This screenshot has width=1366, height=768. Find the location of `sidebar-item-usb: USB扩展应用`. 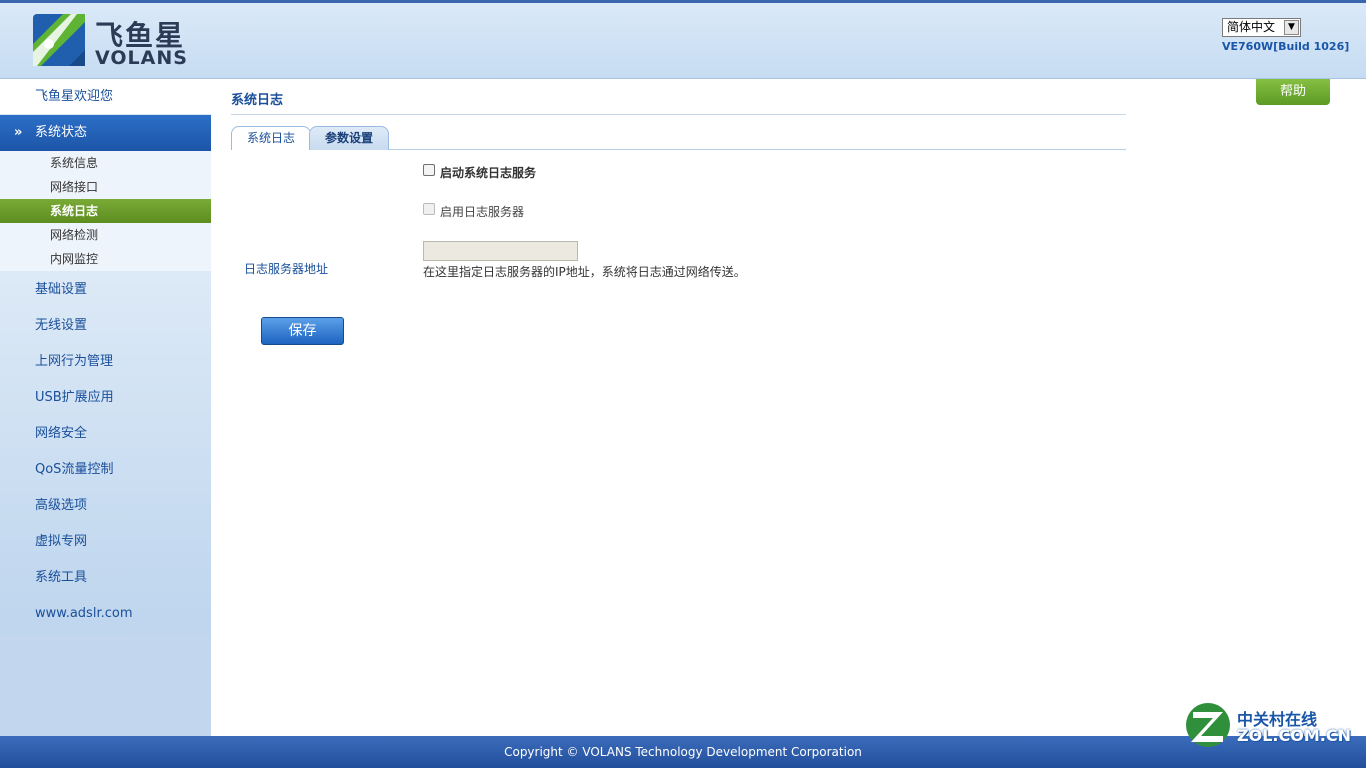

sidebar-item-usb: USB扩展应用 is located at coordinates (105, 398).